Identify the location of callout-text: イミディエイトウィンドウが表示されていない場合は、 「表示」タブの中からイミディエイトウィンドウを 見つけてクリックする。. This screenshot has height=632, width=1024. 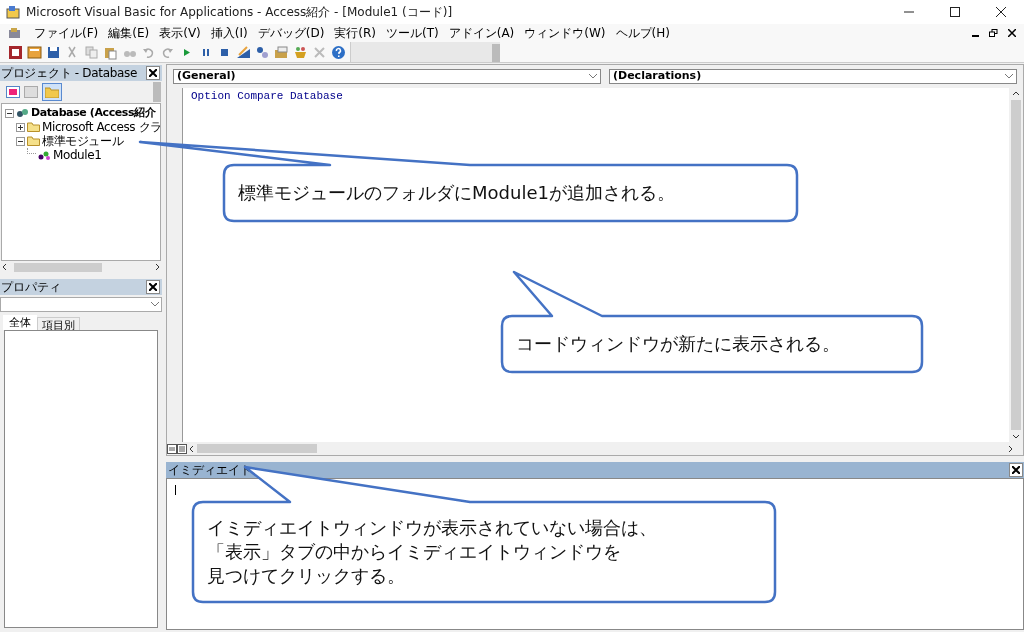
(432, 552).